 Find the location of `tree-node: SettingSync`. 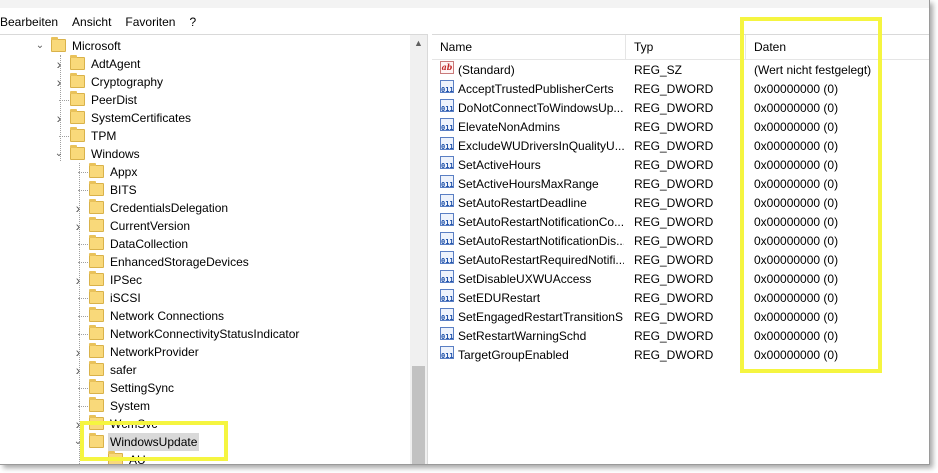

tree-node: SettingSync is located at coordinates (205, 388).